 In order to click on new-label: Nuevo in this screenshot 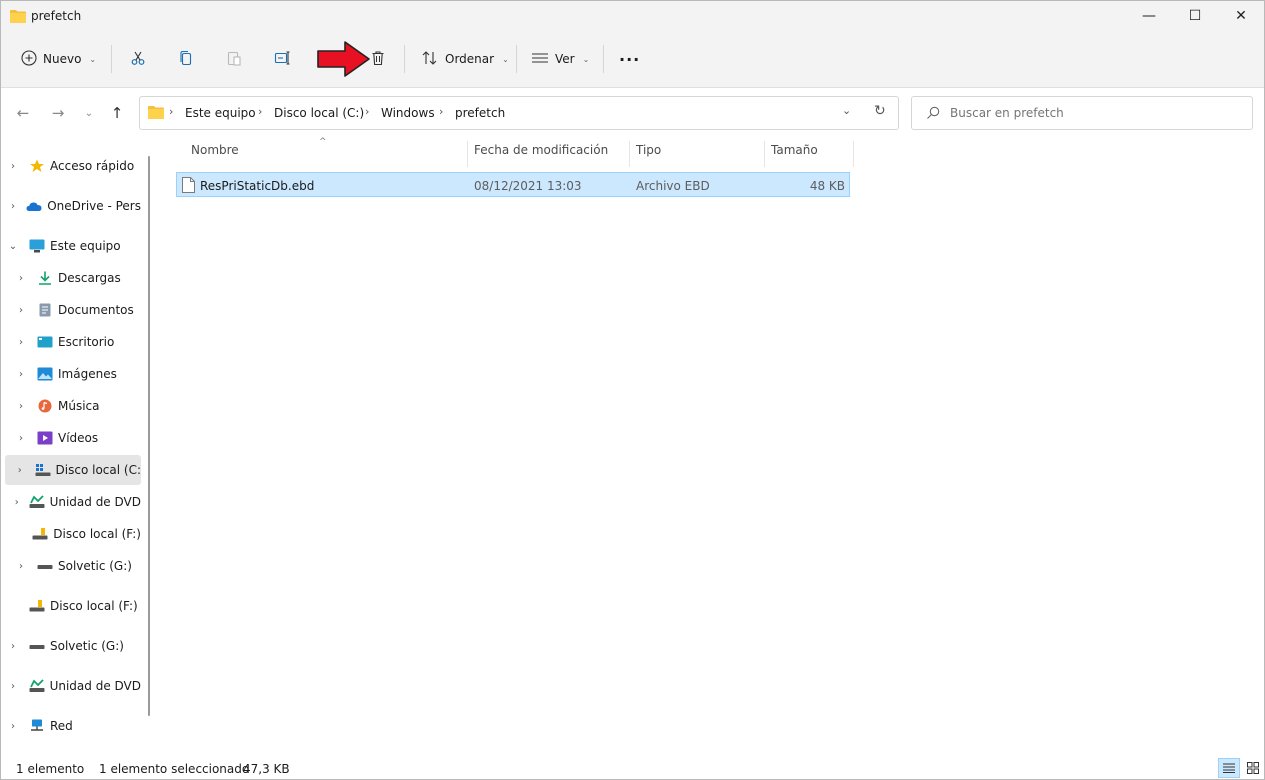, I will do `click(62, 59)`.